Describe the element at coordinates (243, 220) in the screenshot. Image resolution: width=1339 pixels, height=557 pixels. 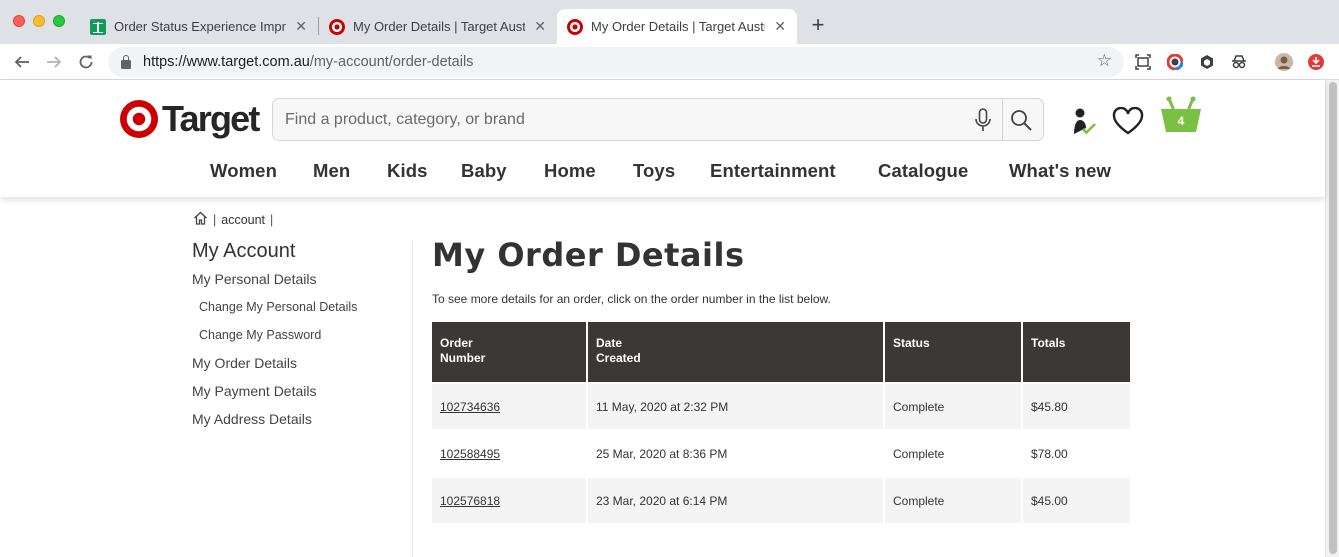
I see `breadcrumb-account: account` at that location.